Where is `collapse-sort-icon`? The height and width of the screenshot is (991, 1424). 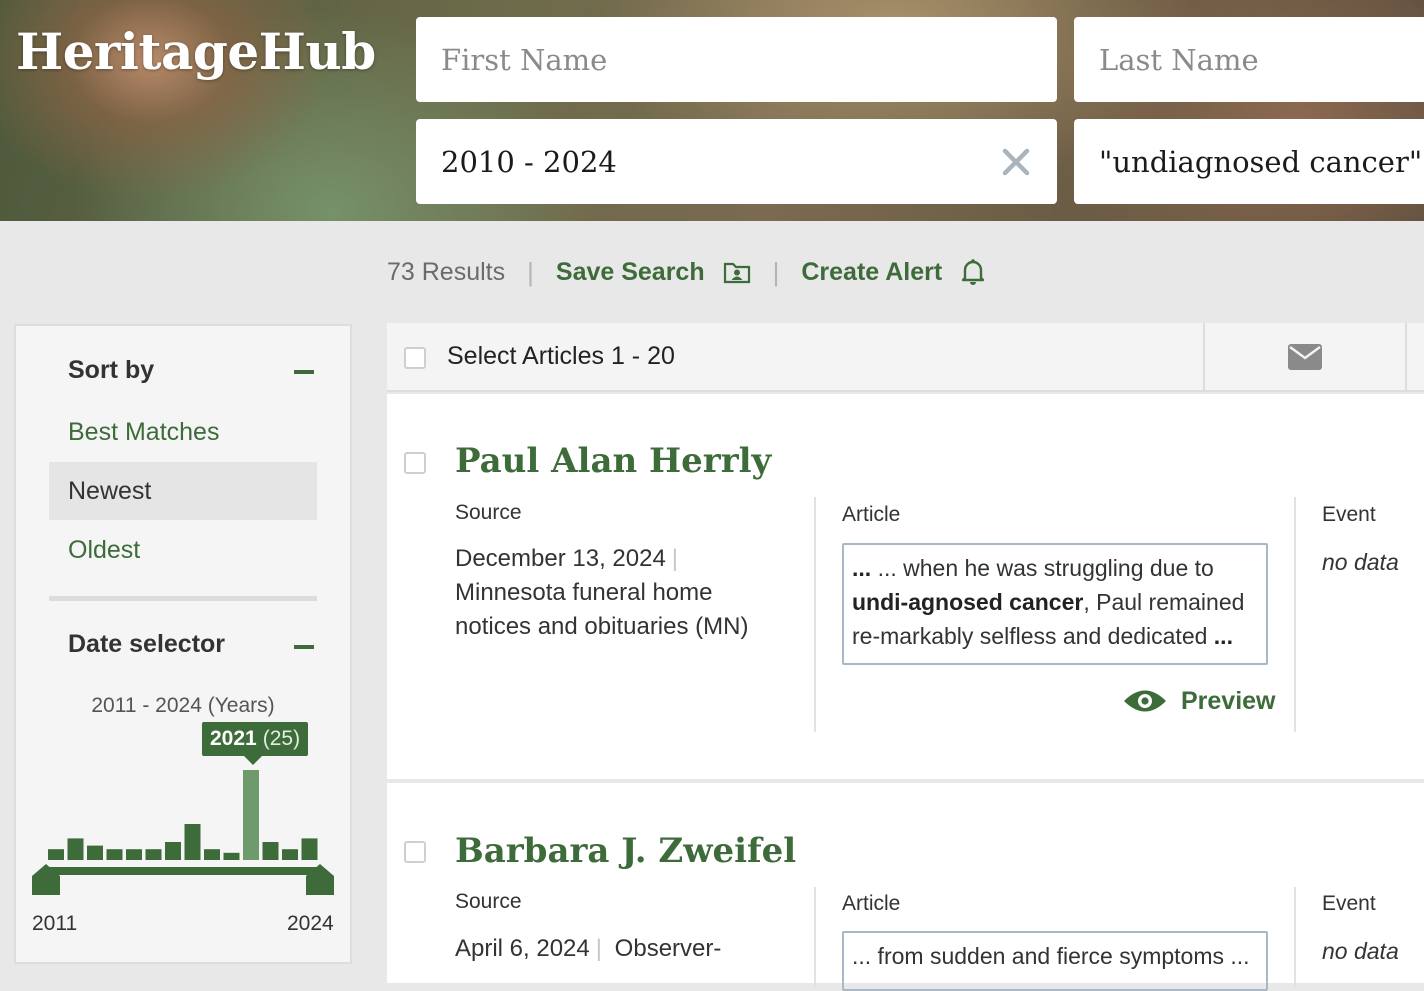 collapse-sort-icon is located at coordinates (304, 372).